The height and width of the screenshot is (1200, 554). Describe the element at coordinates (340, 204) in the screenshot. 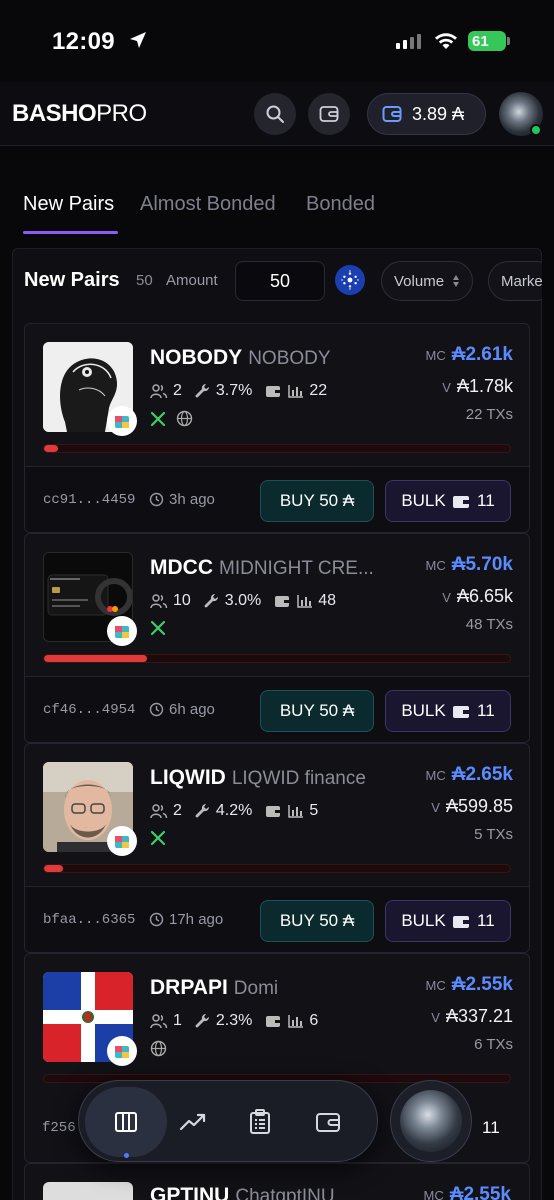

I see `tab-bonded: Bonded` at that location.